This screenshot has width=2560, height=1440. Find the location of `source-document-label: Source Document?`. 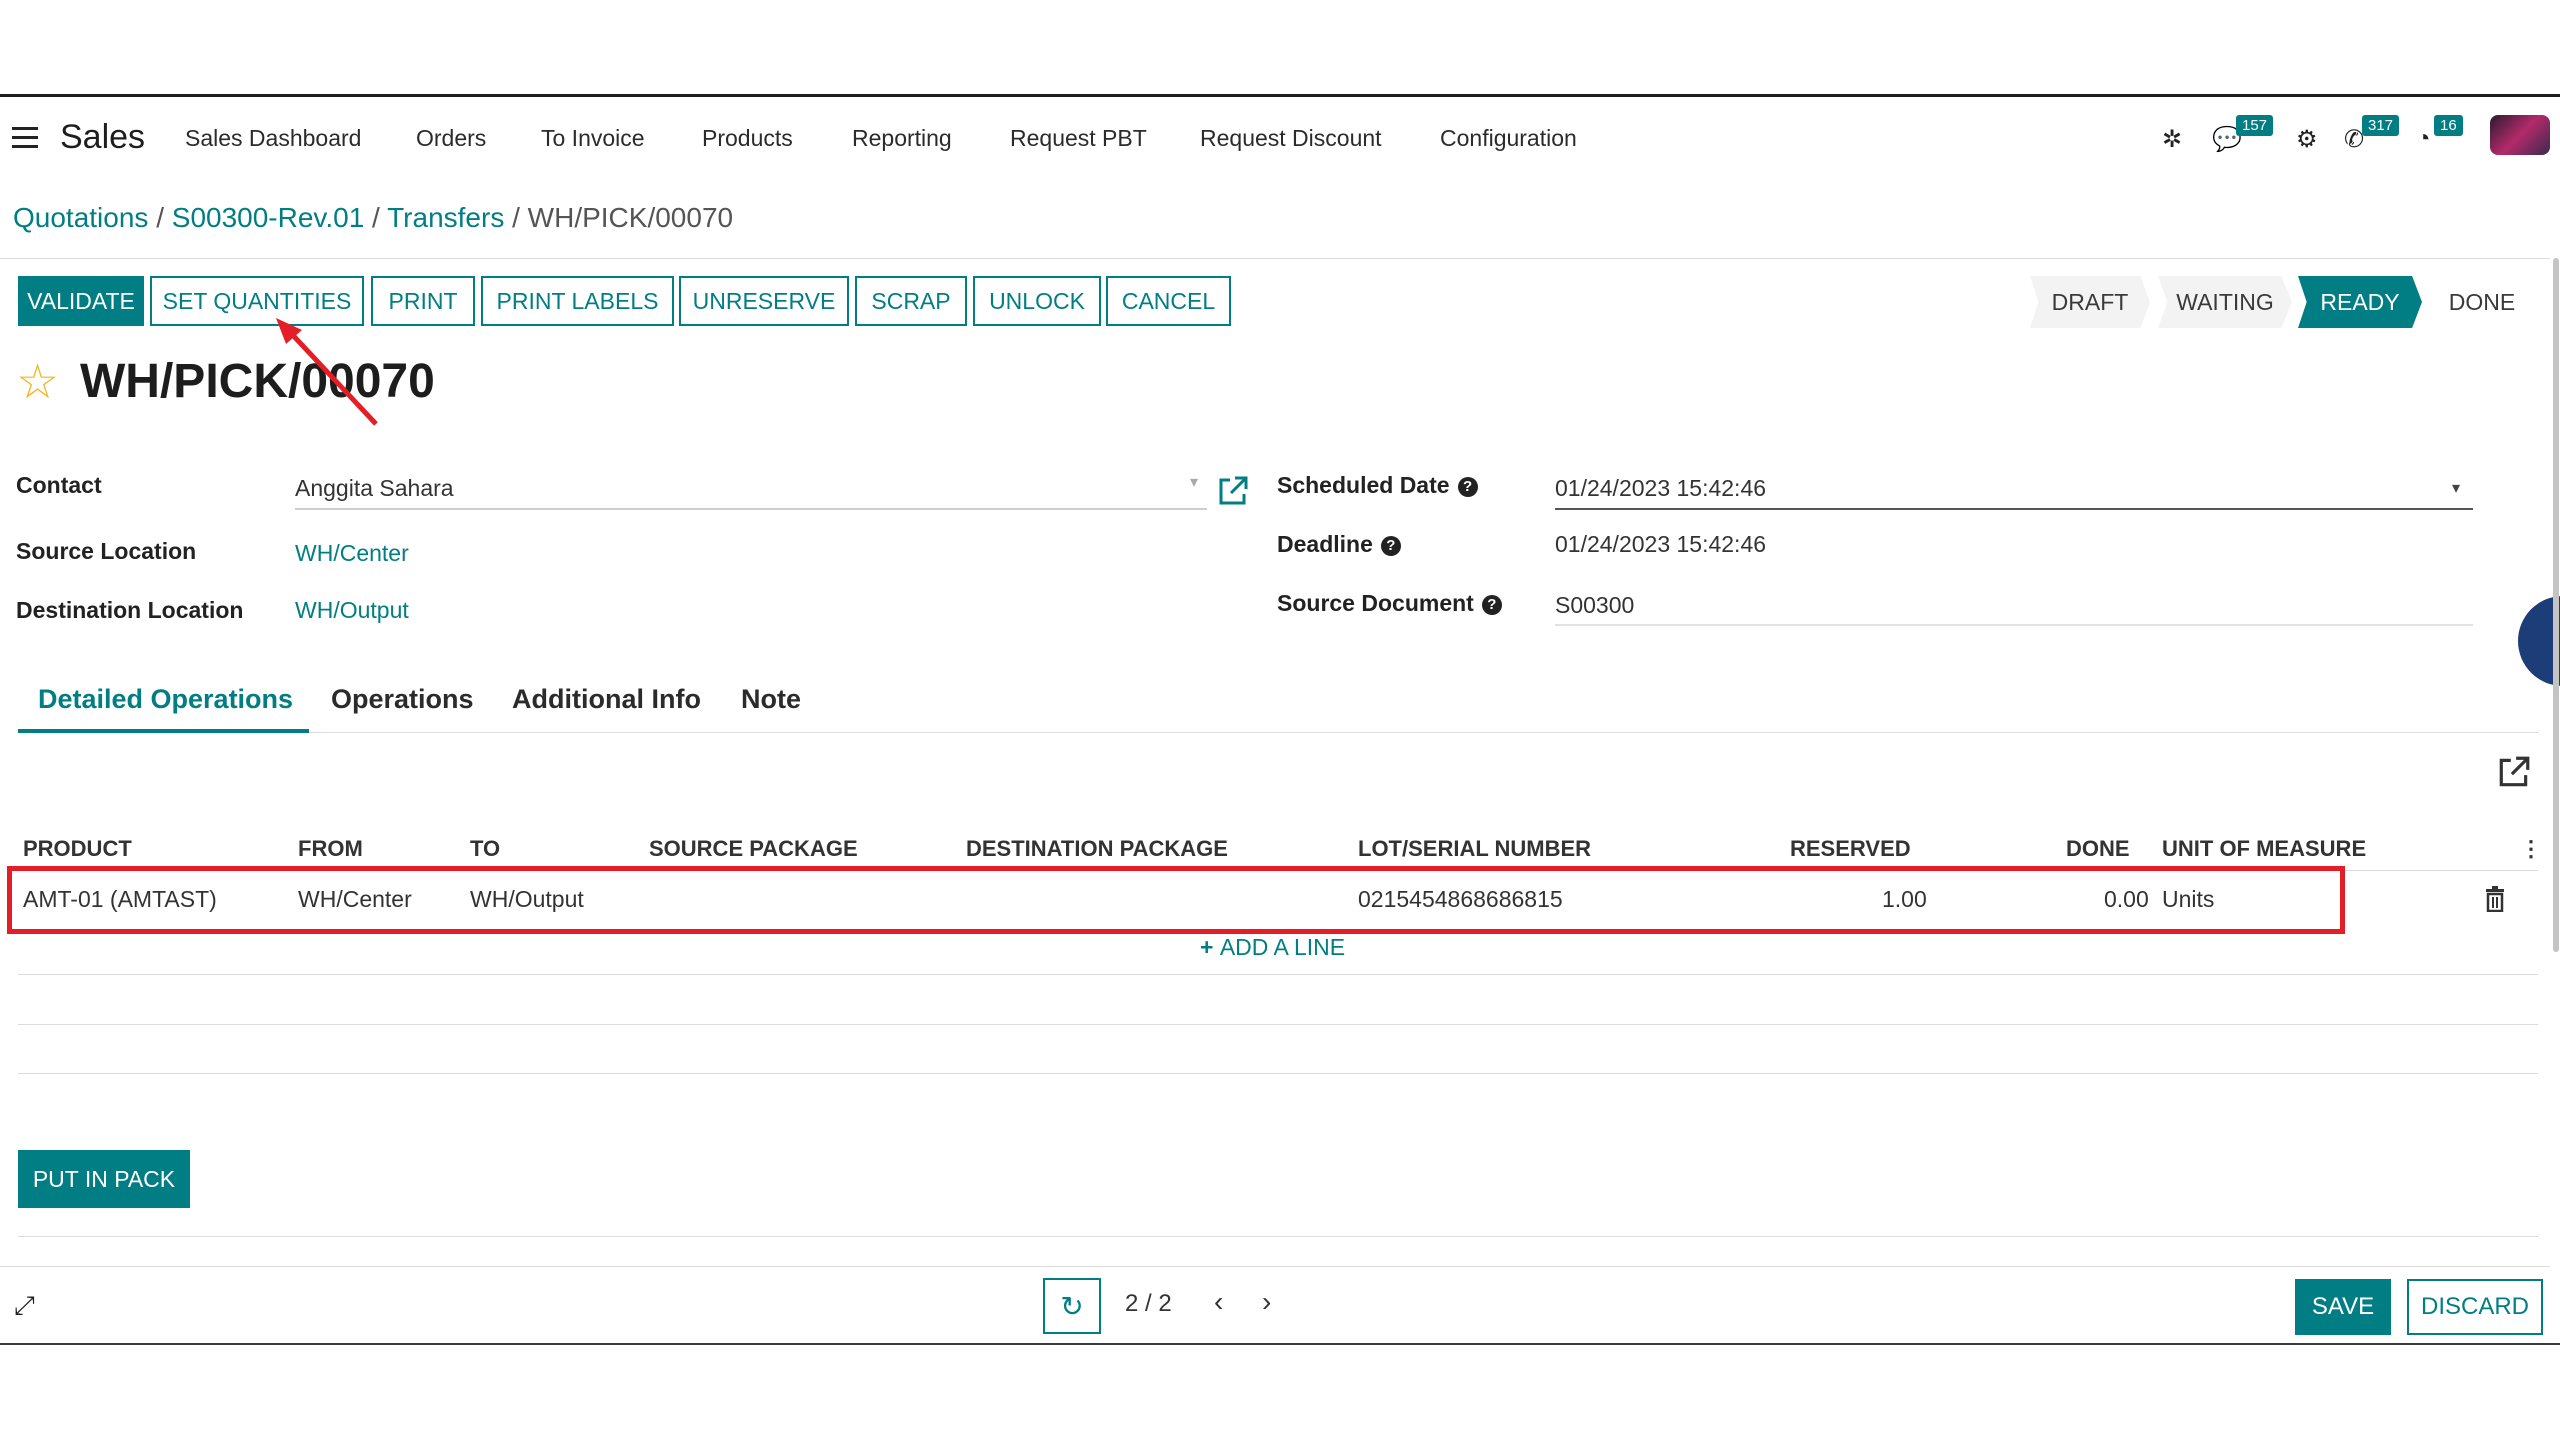

source-document-label: Source Document? is located at coordinates (1389, 603).